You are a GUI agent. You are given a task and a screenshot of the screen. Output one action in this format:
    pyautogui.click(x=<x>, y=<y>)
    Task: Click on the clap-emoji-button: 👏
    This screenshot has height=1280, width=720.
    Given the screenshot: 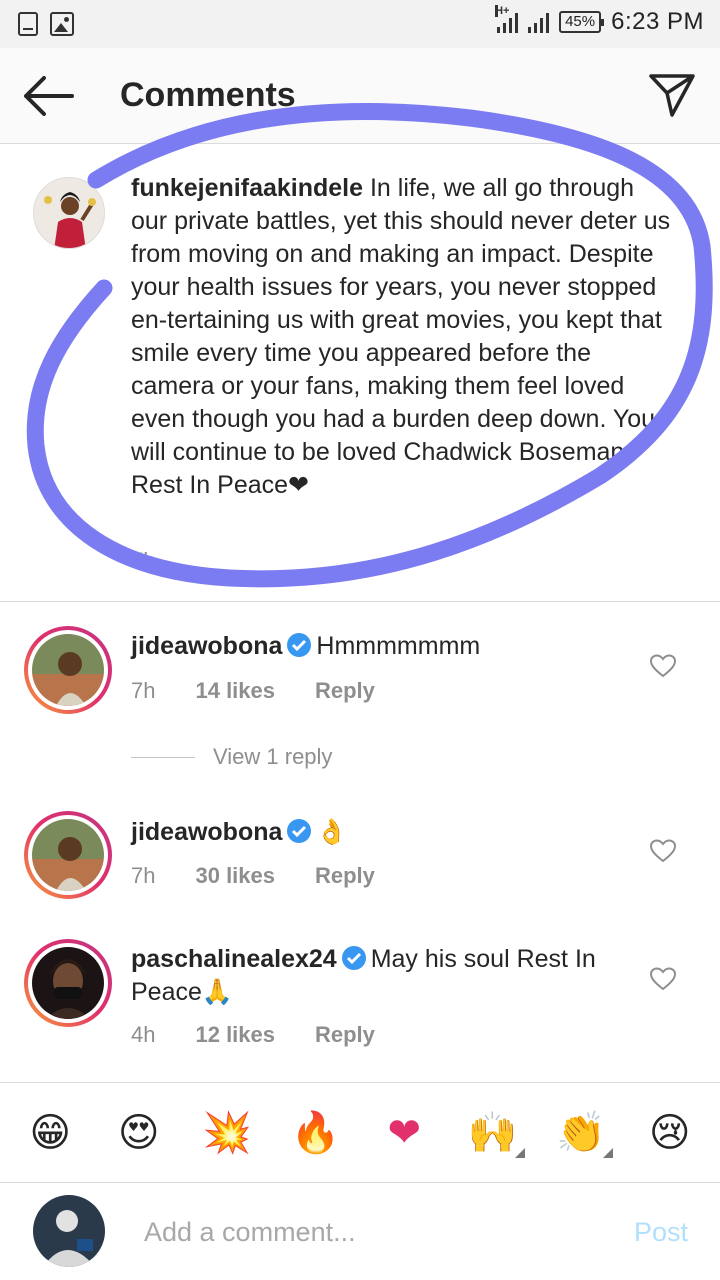 What is the action you would take?
    pyautogui.click(x=582, y=1133)
    